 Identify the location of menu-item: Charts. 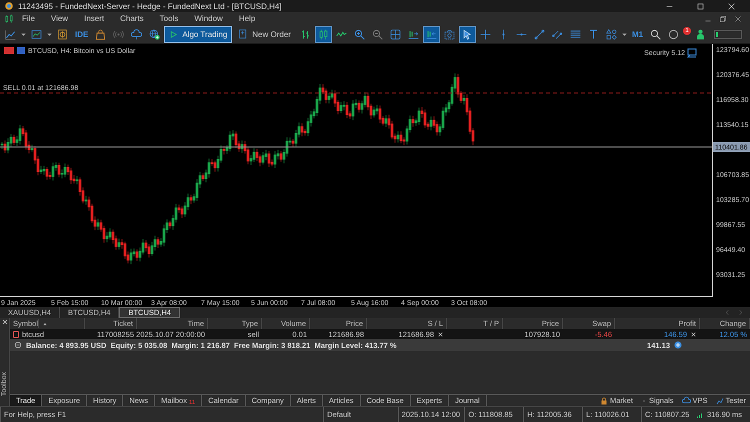
(132, 18).